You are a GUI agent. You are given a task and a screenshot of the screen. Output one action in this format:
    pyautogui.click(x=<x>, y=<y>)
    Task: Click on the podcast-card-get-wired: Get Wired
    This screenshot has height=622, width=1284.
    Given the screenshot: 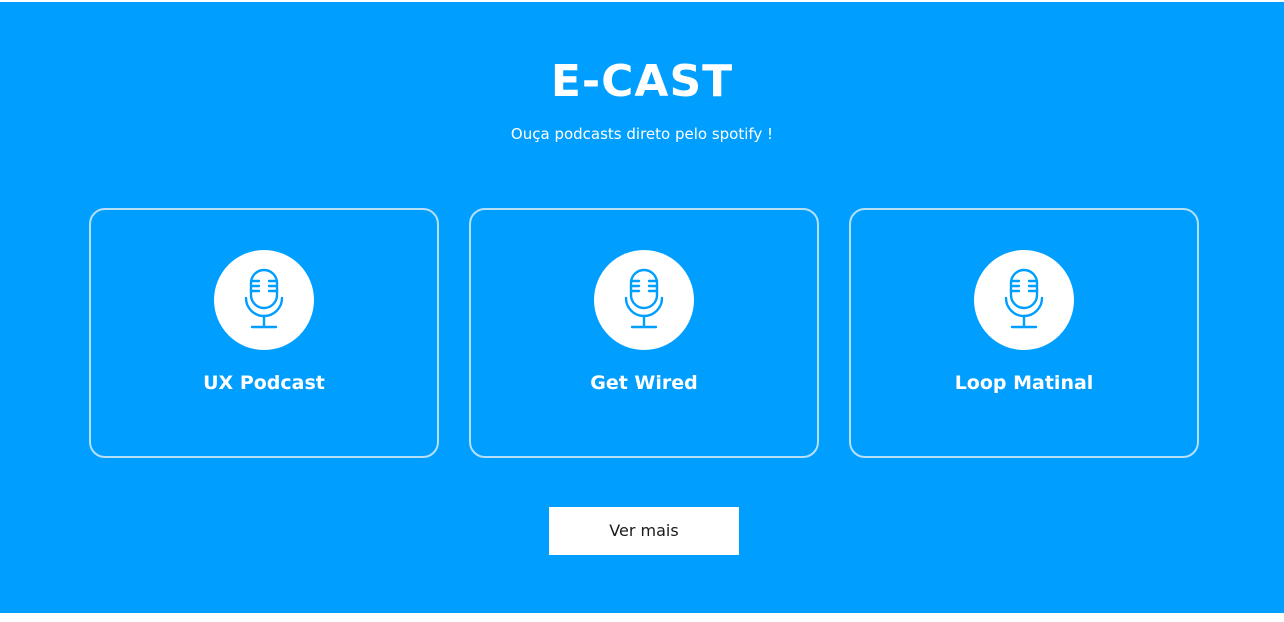 What is the action you would take?
    pyautogui.click(x=644, y=333)
    